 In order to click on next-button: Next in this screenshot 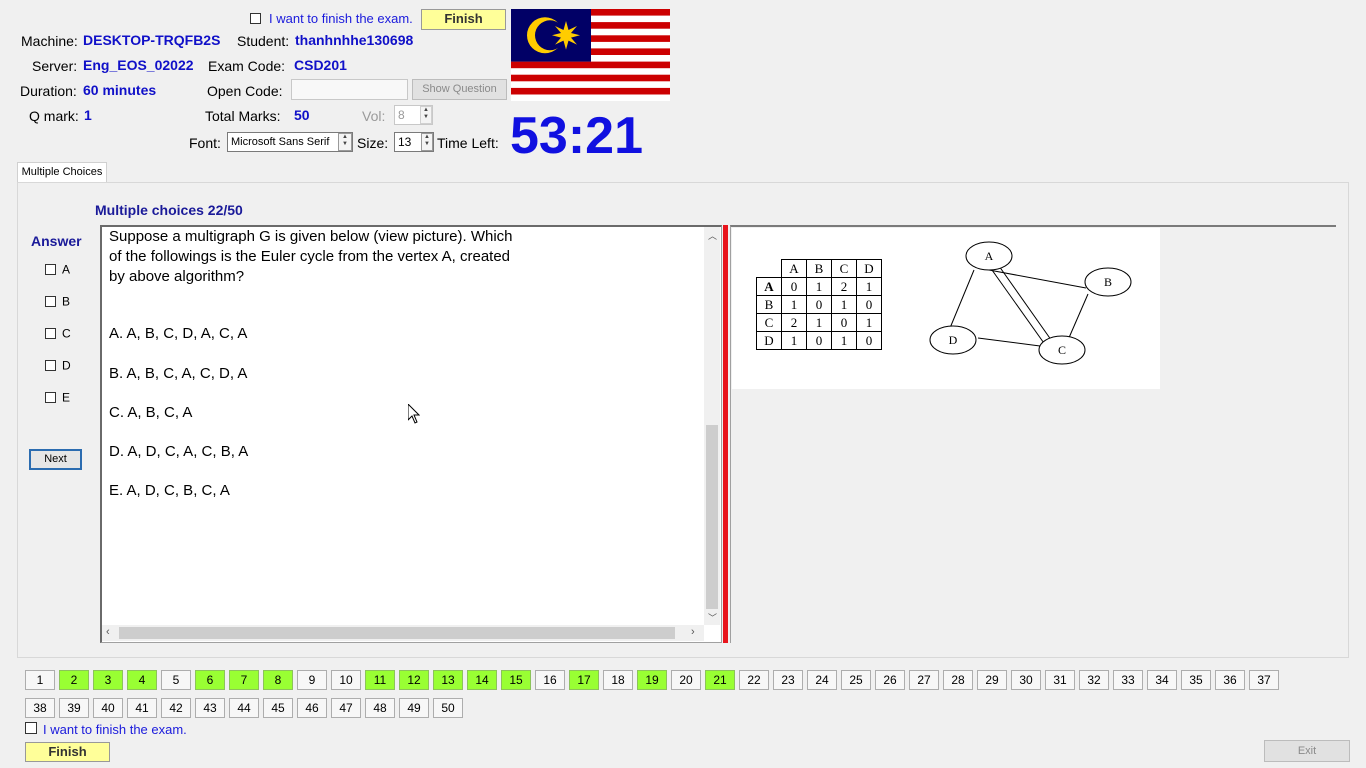, I will do `click(55, 459)`.